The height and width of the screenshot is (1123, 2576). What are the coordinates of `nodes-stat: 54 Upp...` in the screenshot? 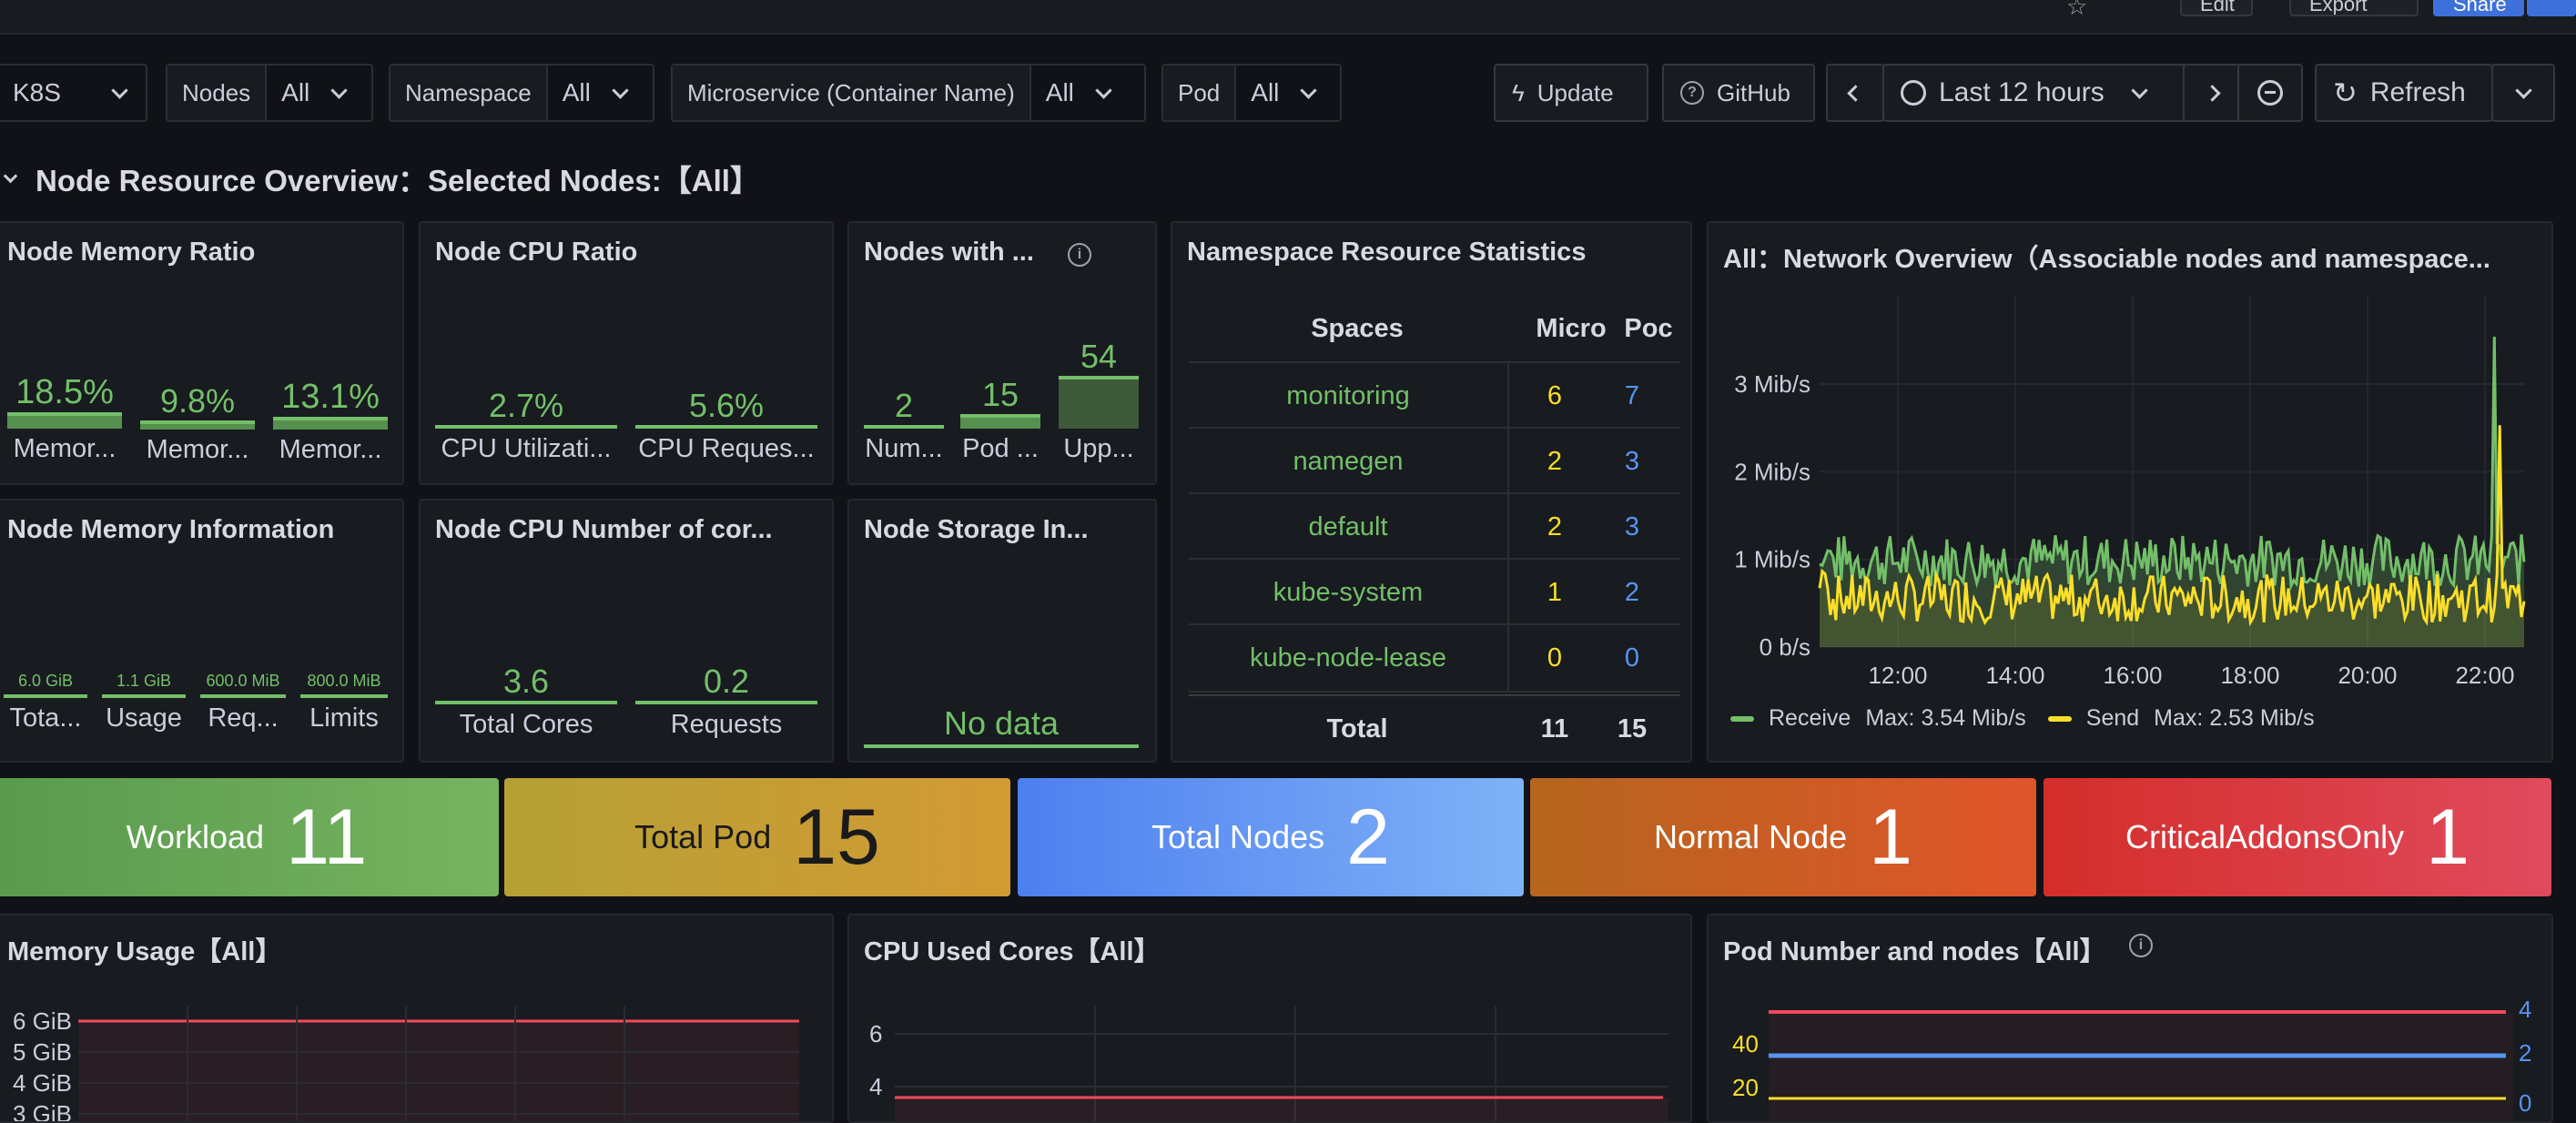 It's located at (1099, 401).